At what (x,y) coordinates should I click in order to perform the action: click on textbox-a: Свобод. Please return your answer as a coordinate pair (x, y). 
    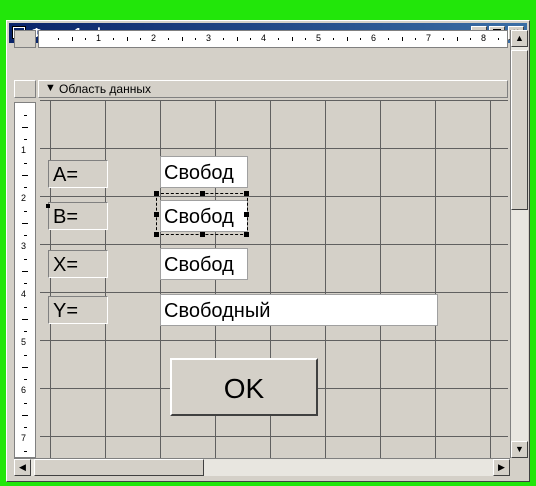
    Looking at the image, I should click on (204, 172).